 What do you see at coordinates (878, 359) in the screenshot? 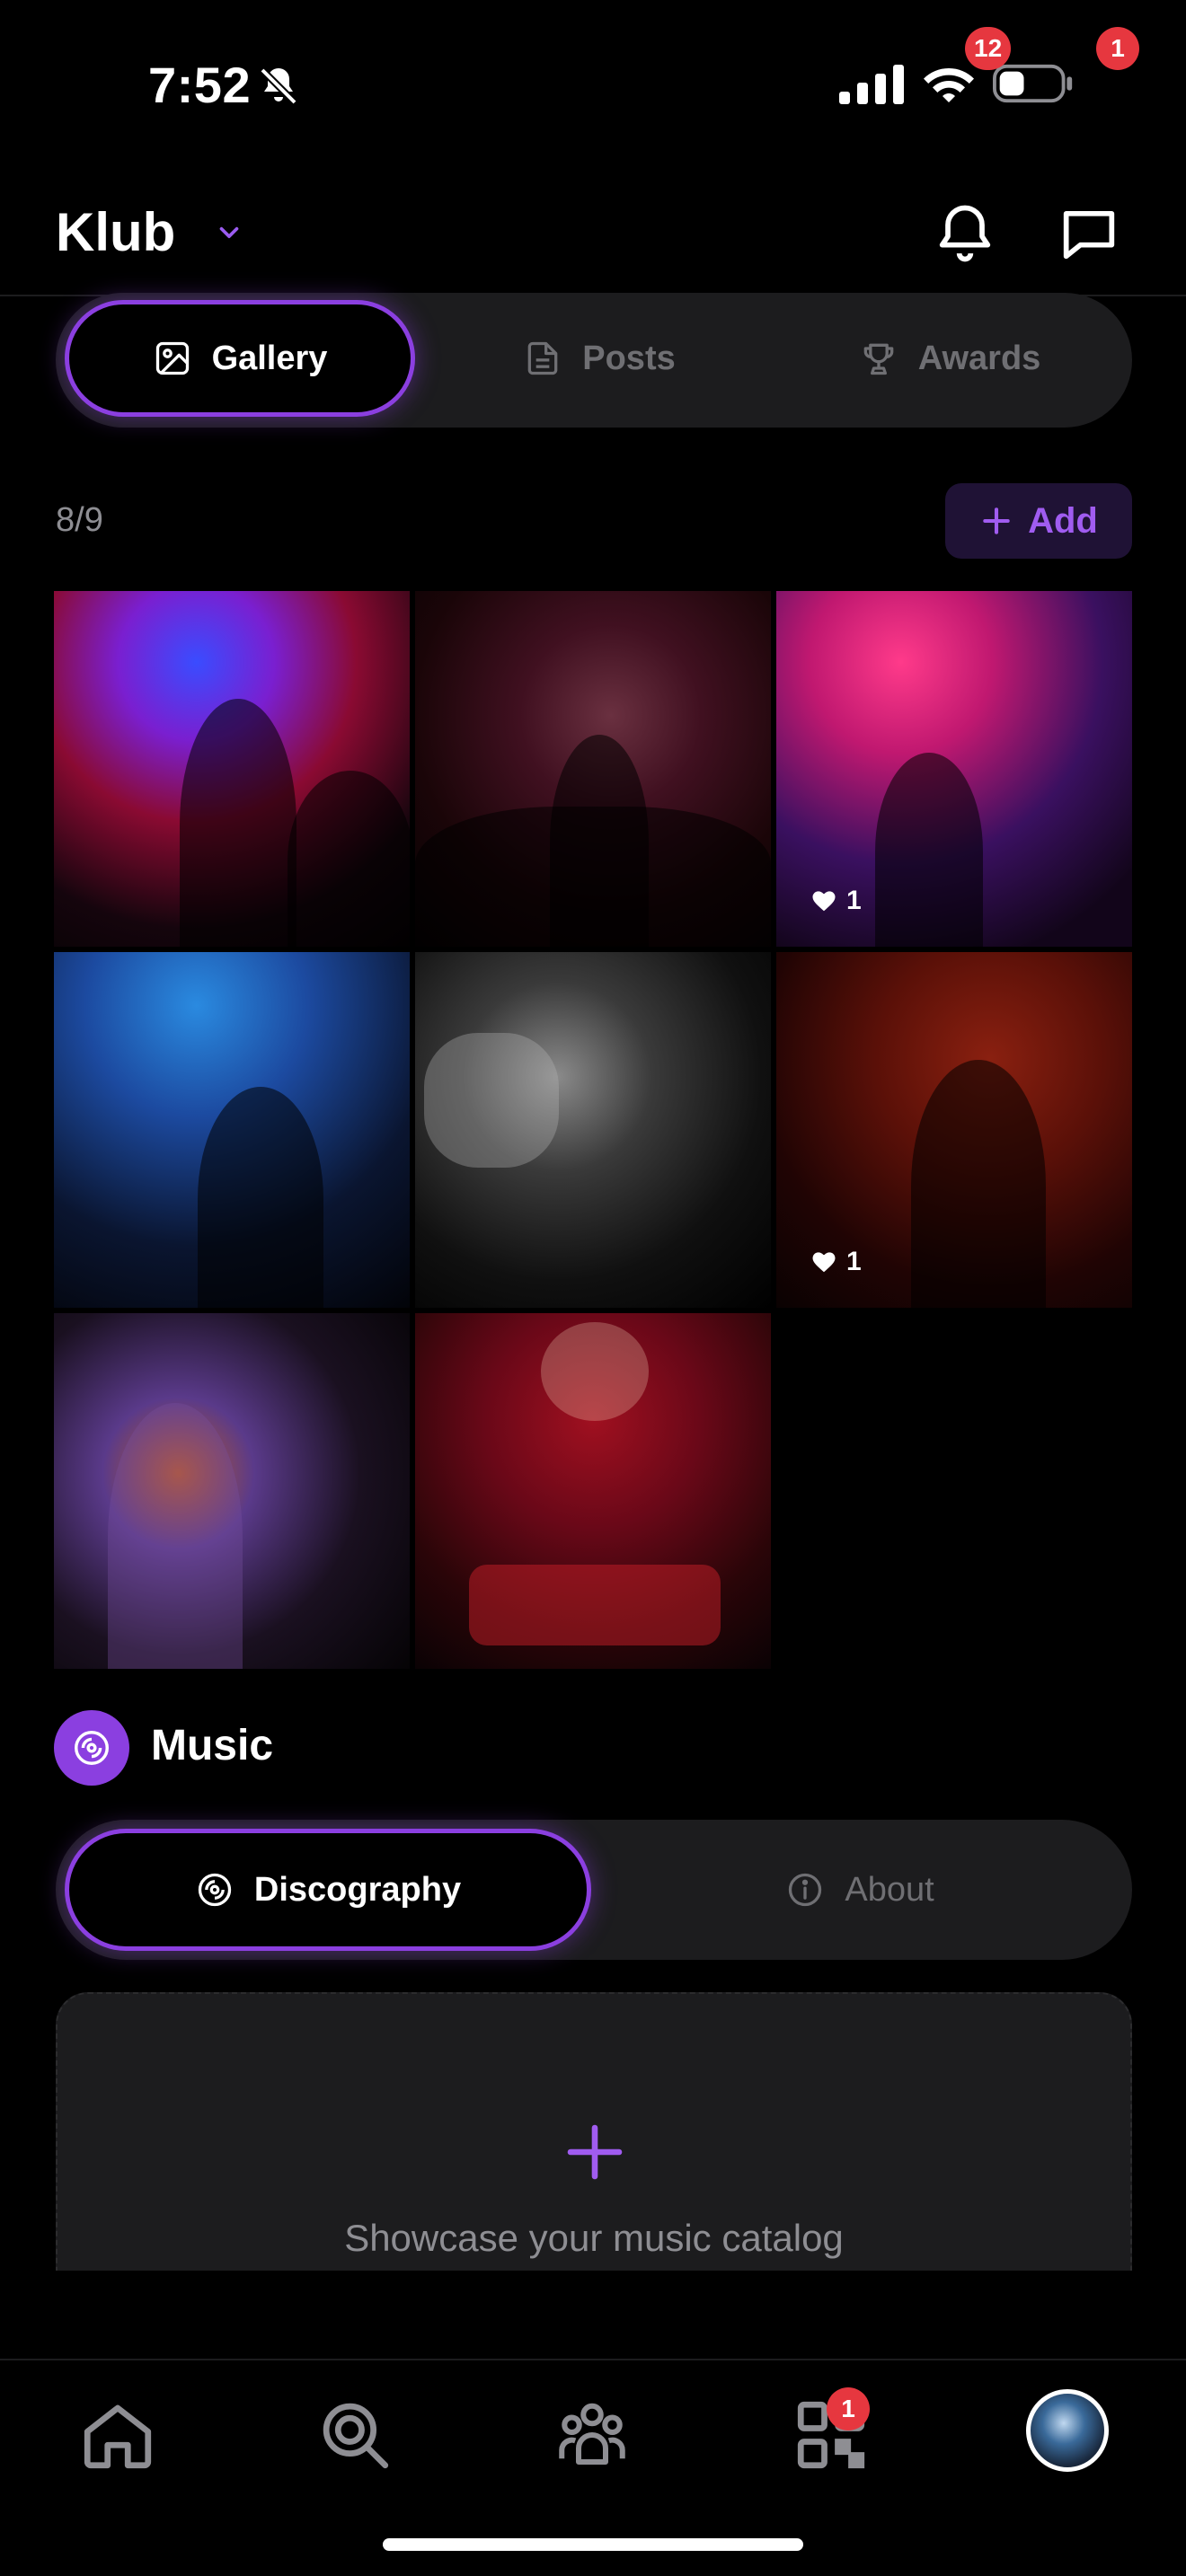
I see `trophy-icon` at bounding box center [878, 359].